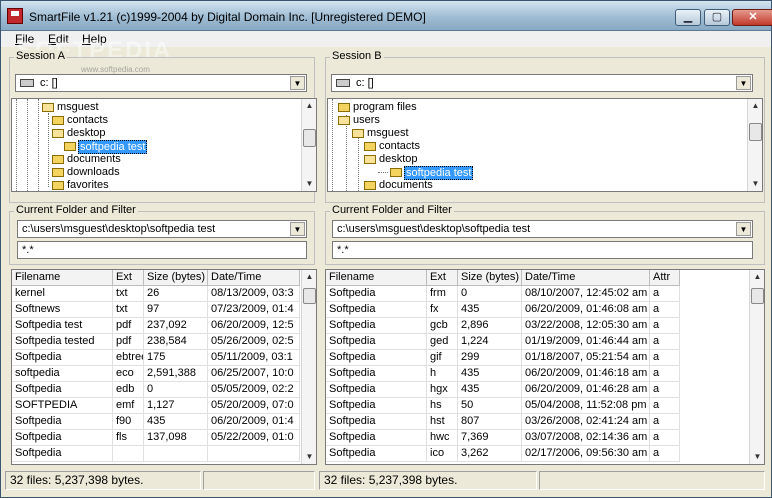 This screenshot has width=772, height=498. Describe the element at coordinates (688, 17) in the screenshot. I see `minimize-button: ▁` at that location.